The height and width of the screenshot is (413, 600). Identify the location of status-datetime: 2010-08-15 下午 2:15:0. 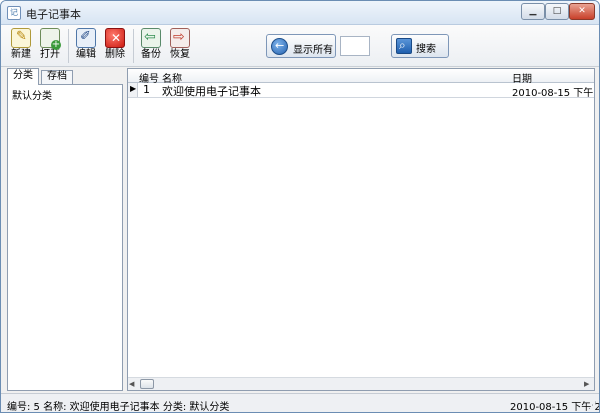
(554, 407).